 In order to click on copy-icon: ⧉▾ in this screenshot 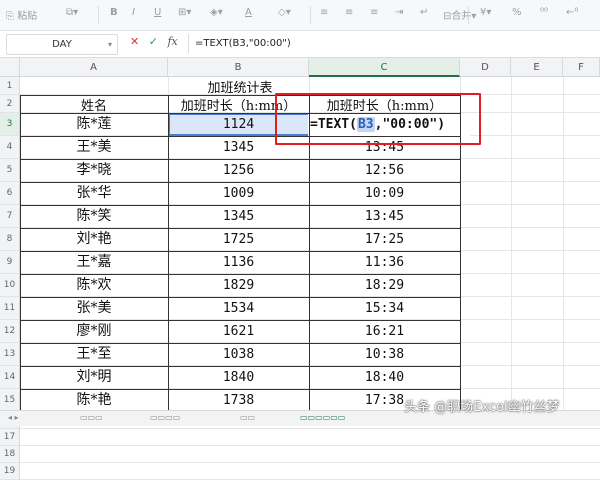, I will do `click(72, 12)`.